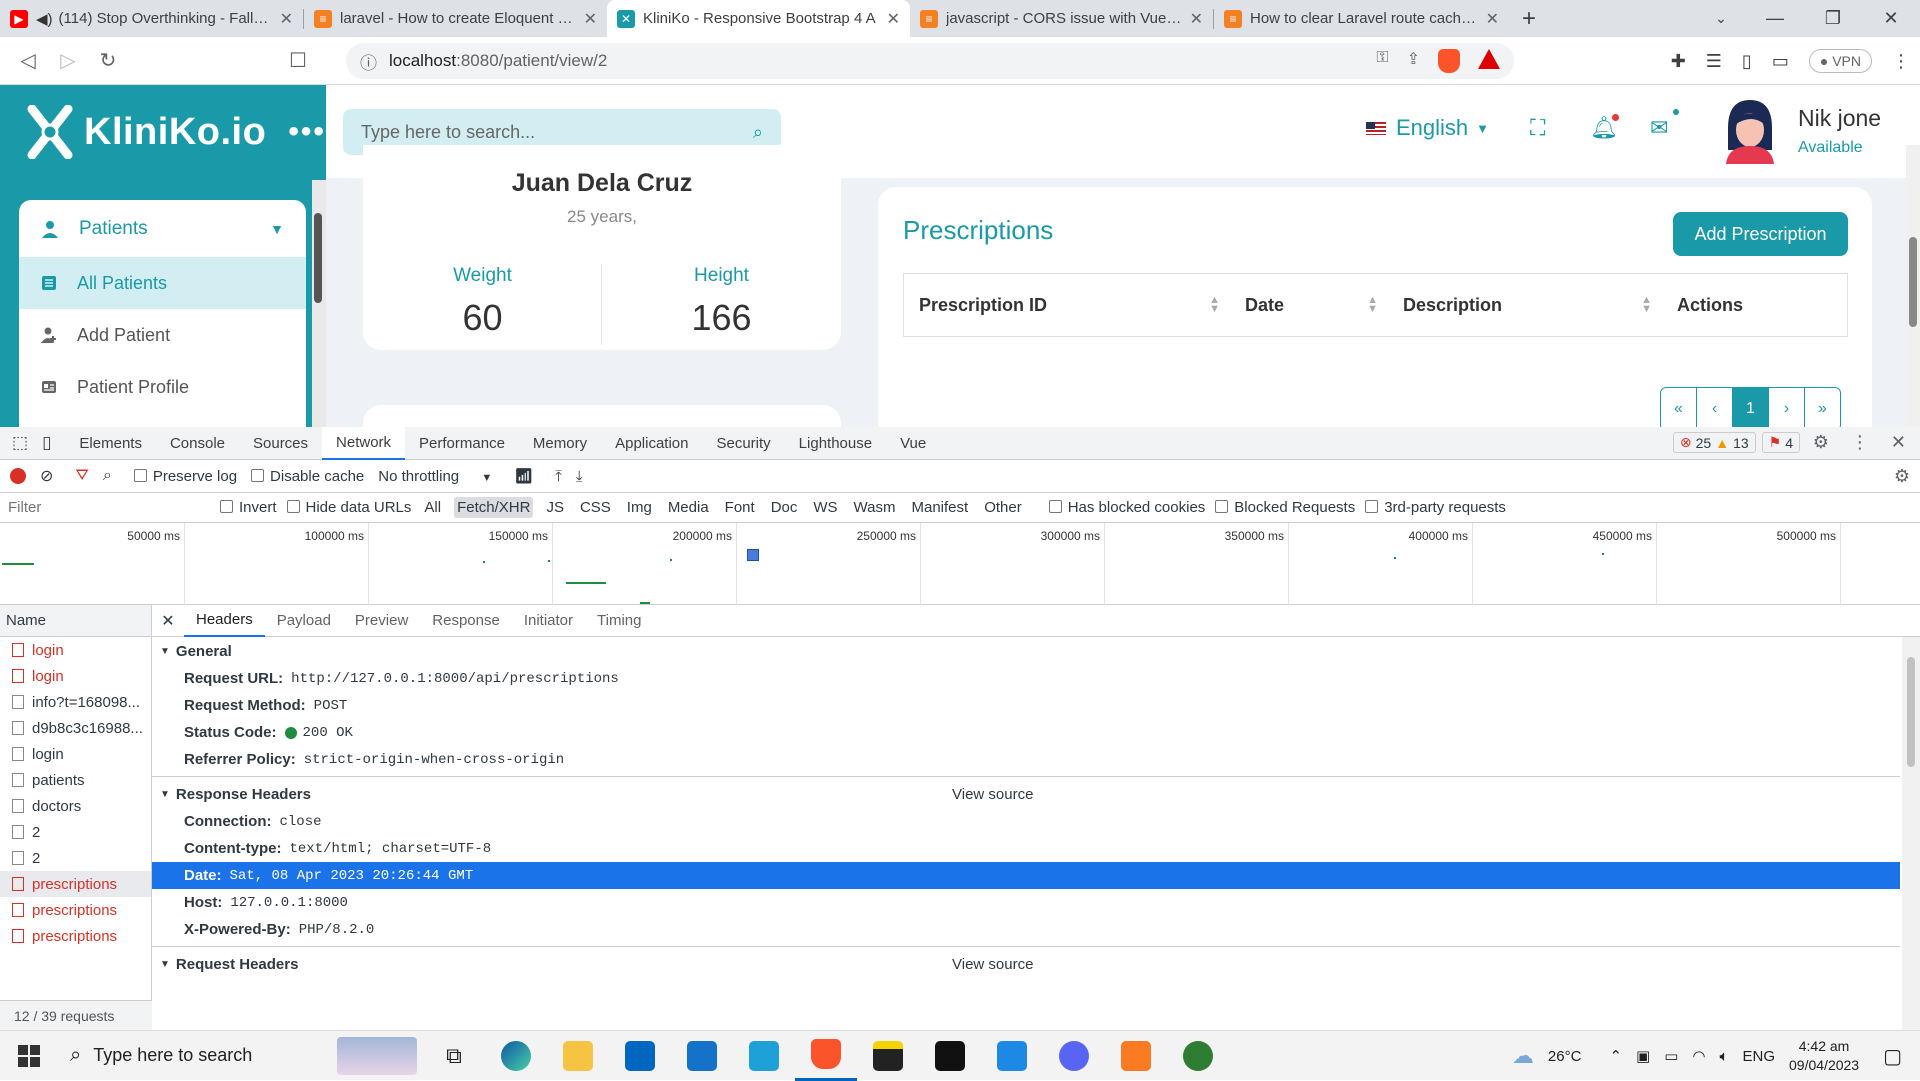  Describe the element at coordinates (1285, 507) in the screenshot. I see `blocked-requests-checkbox: Blocked Requests` at that location.